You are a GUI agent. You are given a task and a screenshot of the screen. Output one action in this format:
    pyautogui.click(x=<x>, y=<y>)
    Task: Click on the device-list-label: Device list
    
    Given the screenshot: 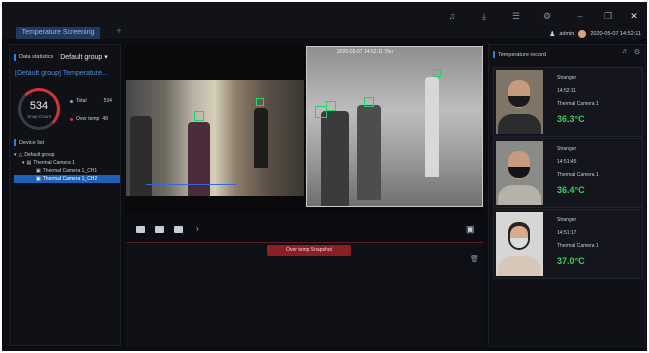 What is the action you would take?
    pyautogui.click(x=32, y=142)
    